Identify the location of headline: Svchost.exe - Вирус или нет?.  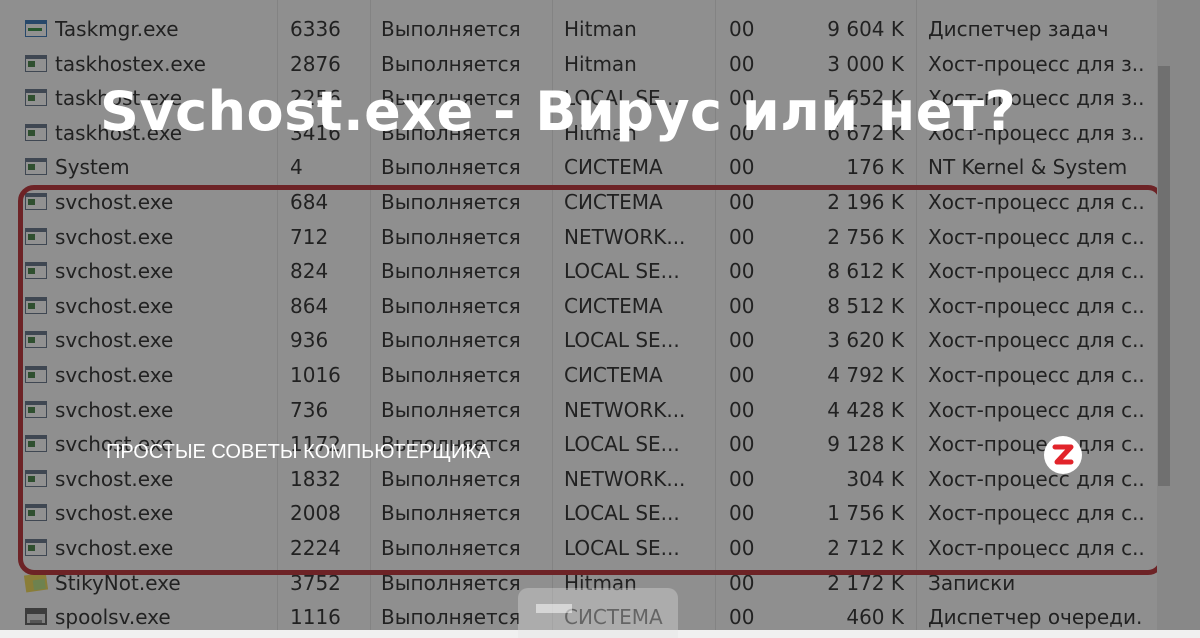
(558, 111).